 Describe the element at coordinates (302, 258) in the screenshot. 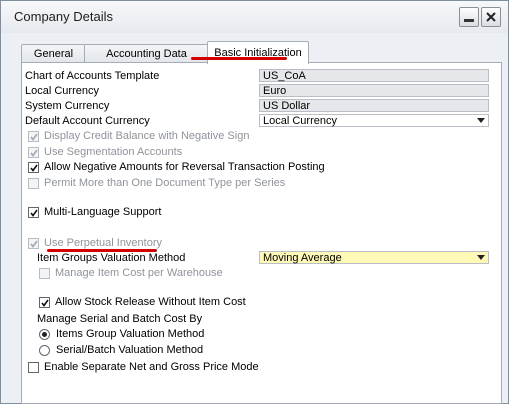

I see `valuation-method-value: Moving Average` at that location.